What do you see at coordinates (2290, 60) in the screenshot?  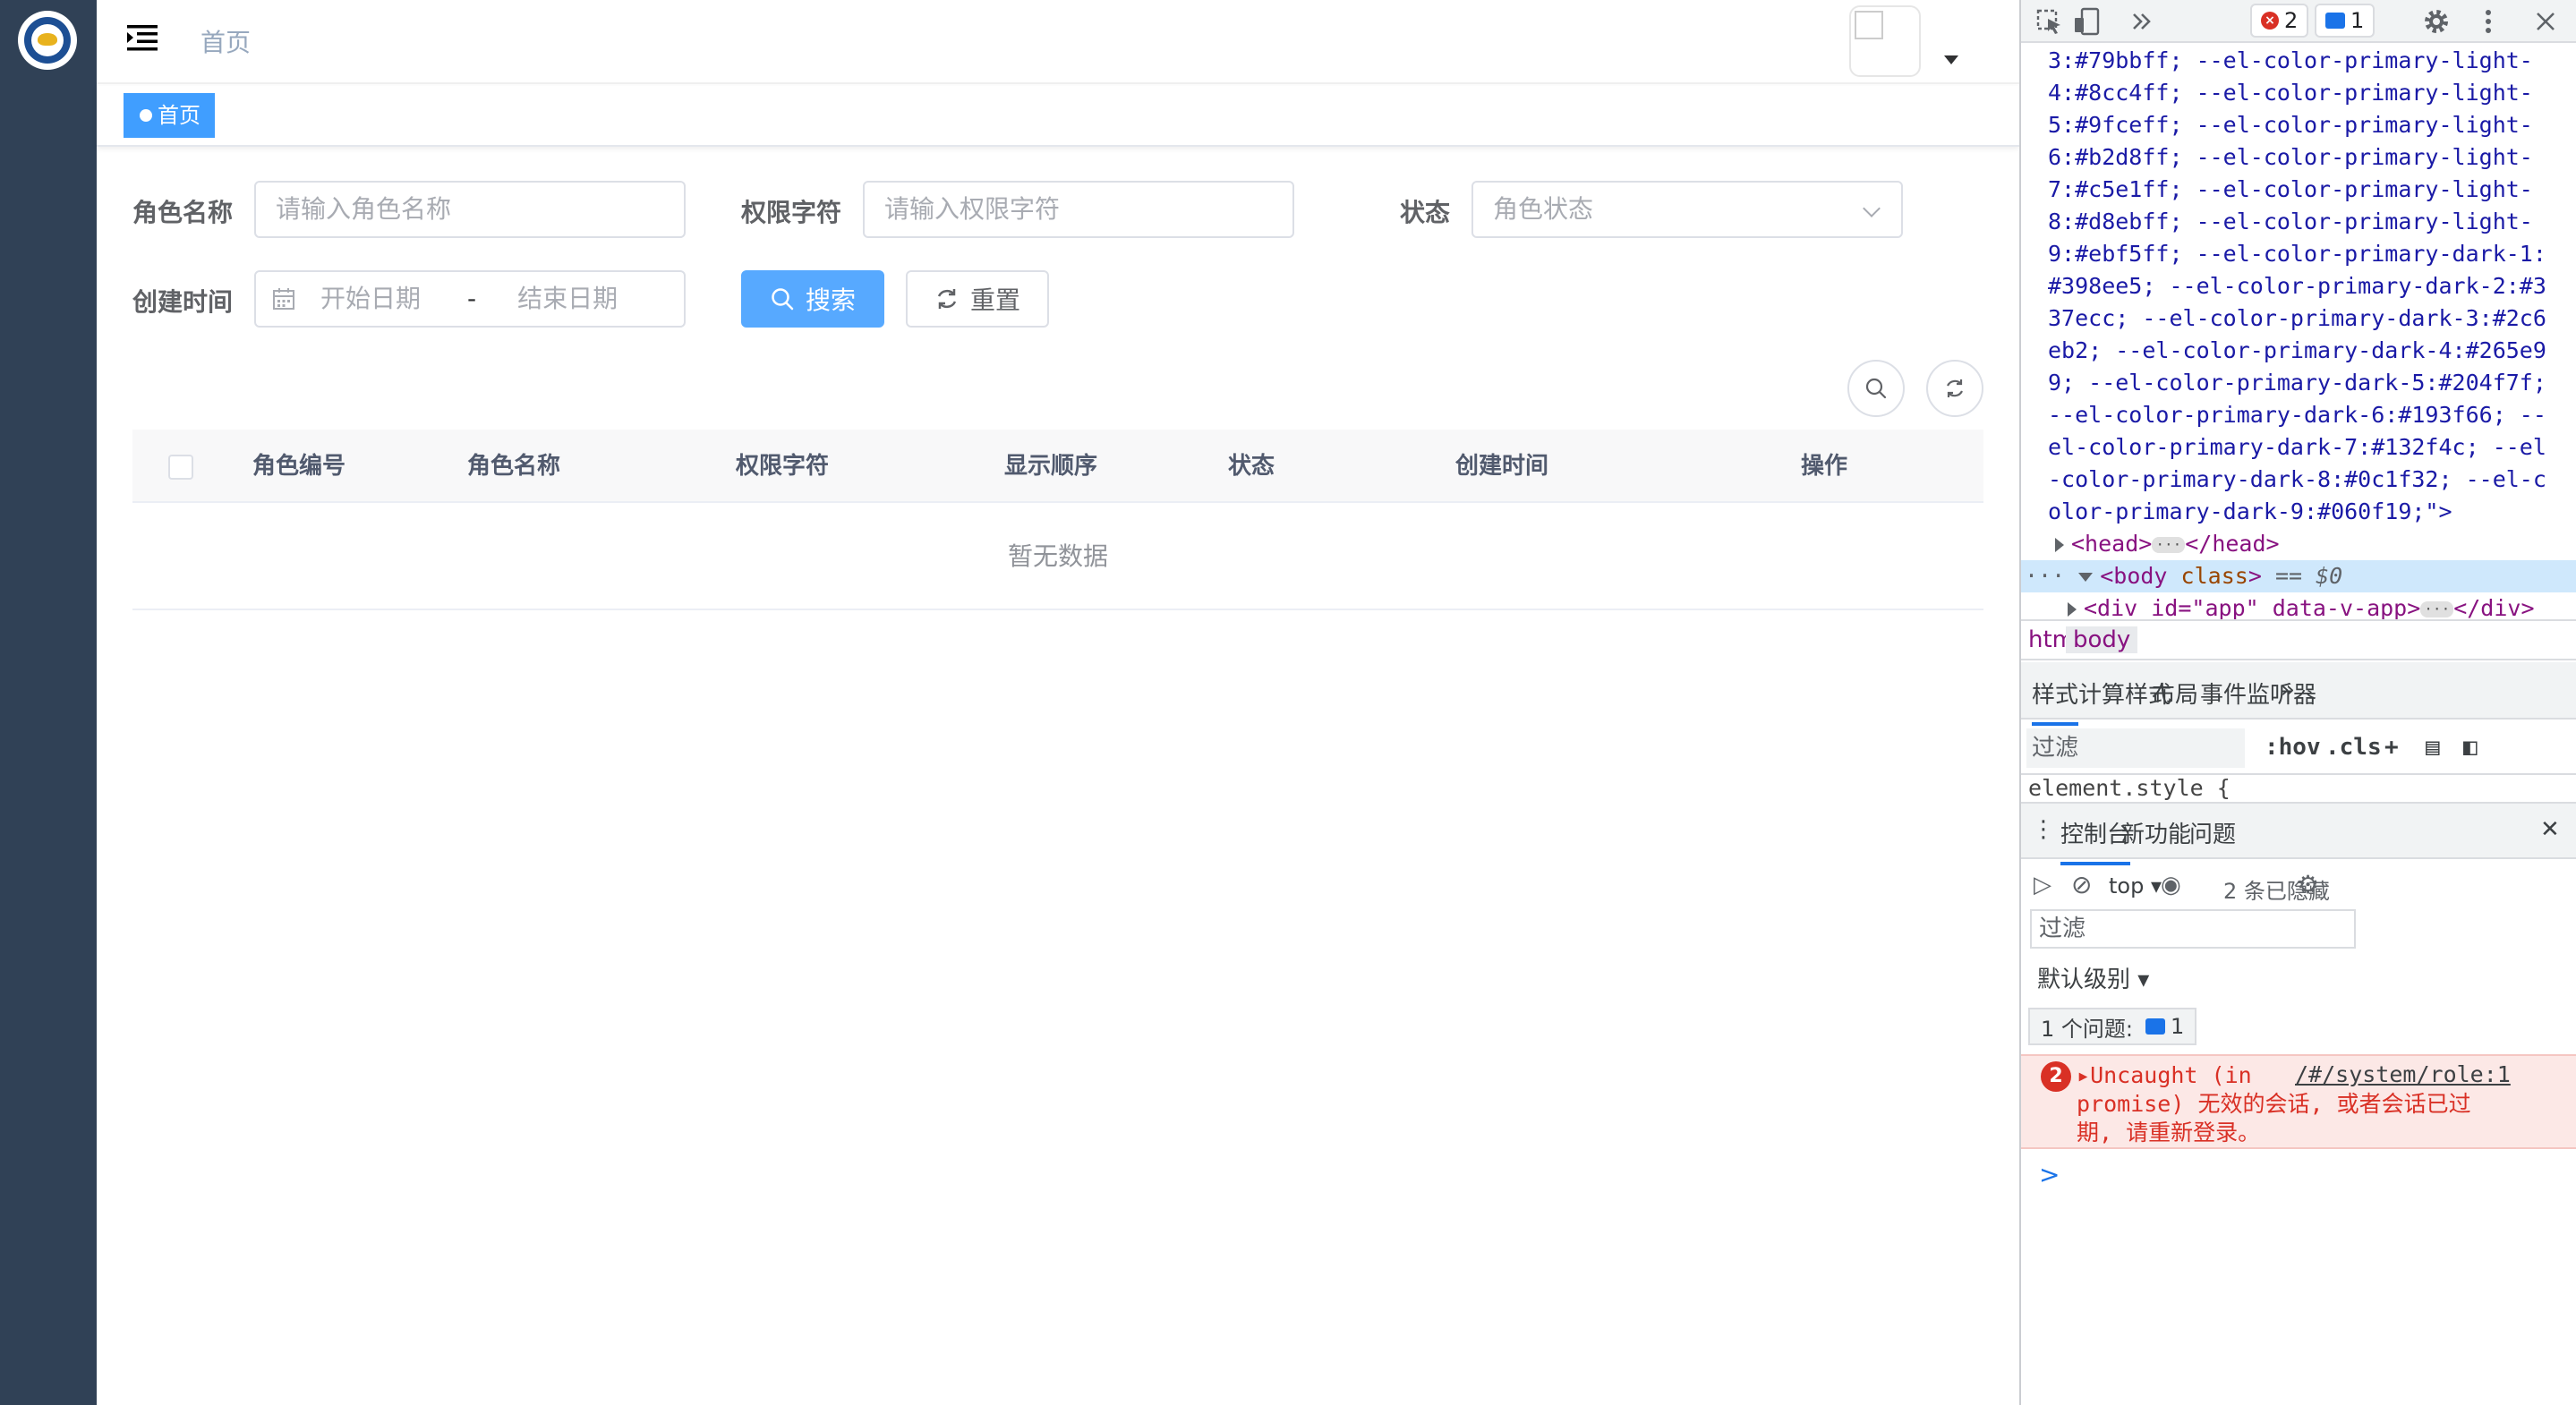 I see `dom-style-line: 3:#79bbff; --el-color-primary-light-` at bounding box center [2290, 60].